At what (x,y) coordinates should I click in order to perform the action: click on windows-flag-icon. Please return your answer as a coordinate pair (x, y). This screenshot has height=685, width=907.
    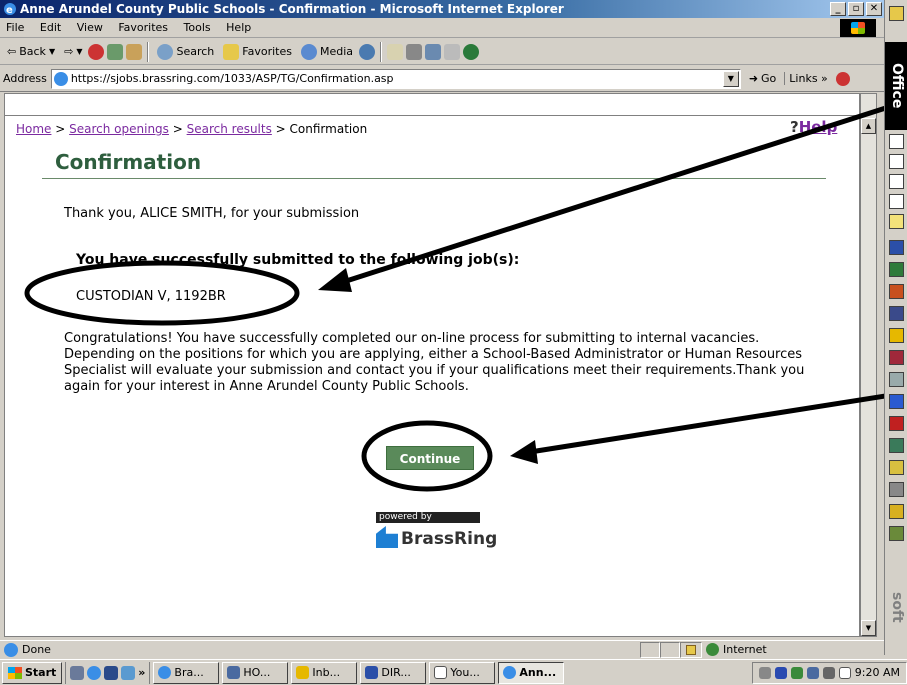
    Looking at the image, I should click on (15, 672).